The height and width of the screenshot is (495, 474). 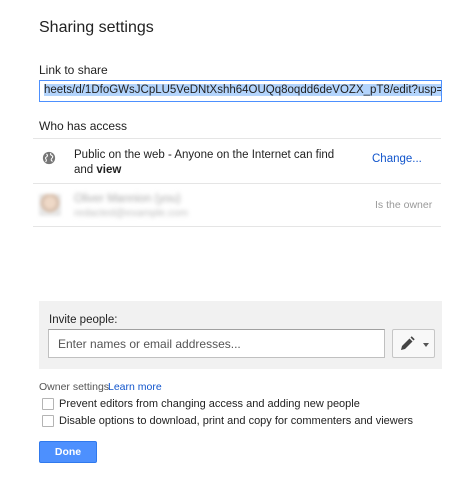 I want to click on invite-people-input, so click(x=216, y=343).